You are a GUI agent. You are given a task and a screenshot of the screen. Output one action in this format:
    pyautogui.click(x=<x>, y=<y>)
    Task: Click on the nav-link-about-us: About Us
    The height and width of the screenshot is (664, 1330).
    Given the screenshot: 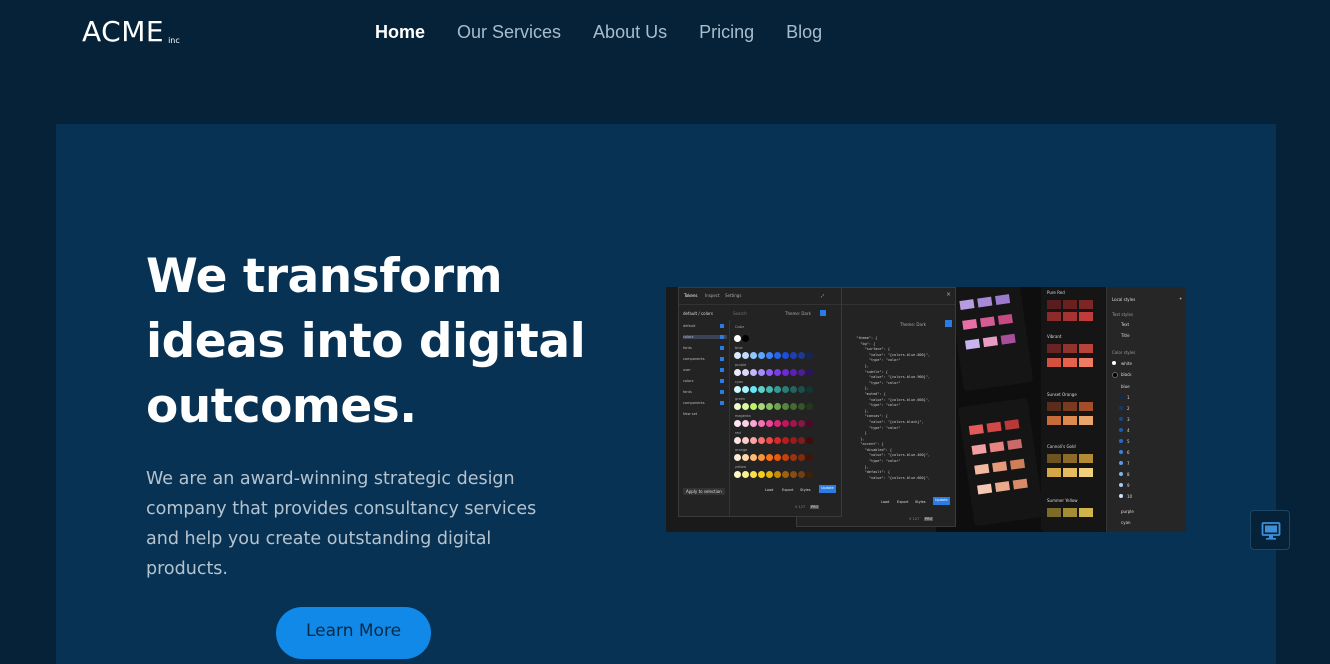 What is the action you would take?
    pyautogui.click(x=630, y=32)
    